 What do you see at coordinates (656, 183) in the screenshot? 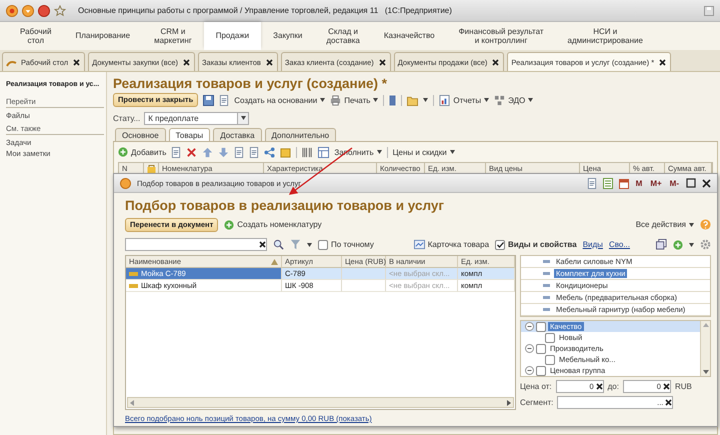
I see `memory-button: M+` at bounding box center [656, 183].